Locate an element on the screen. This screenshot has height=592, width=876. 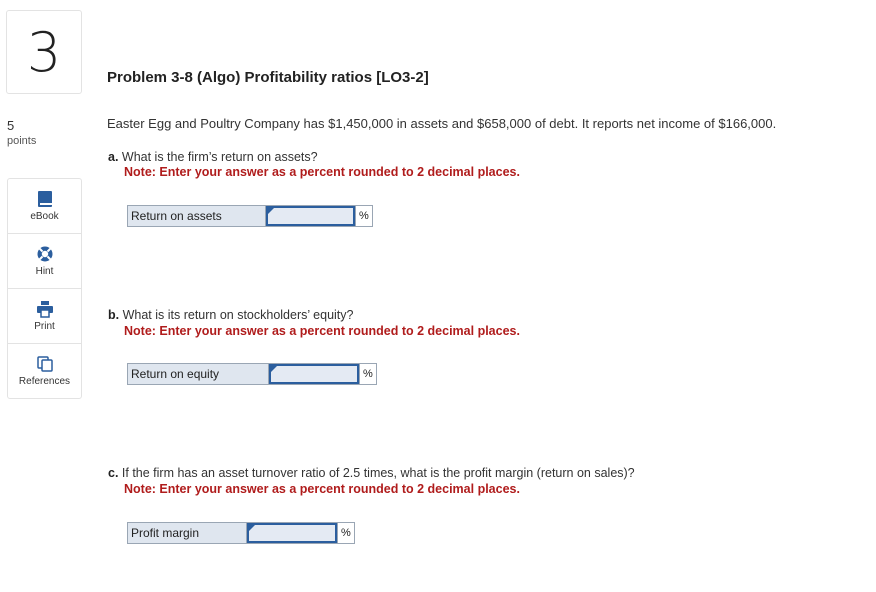
references-button: References is located at coordinates (44, 371).